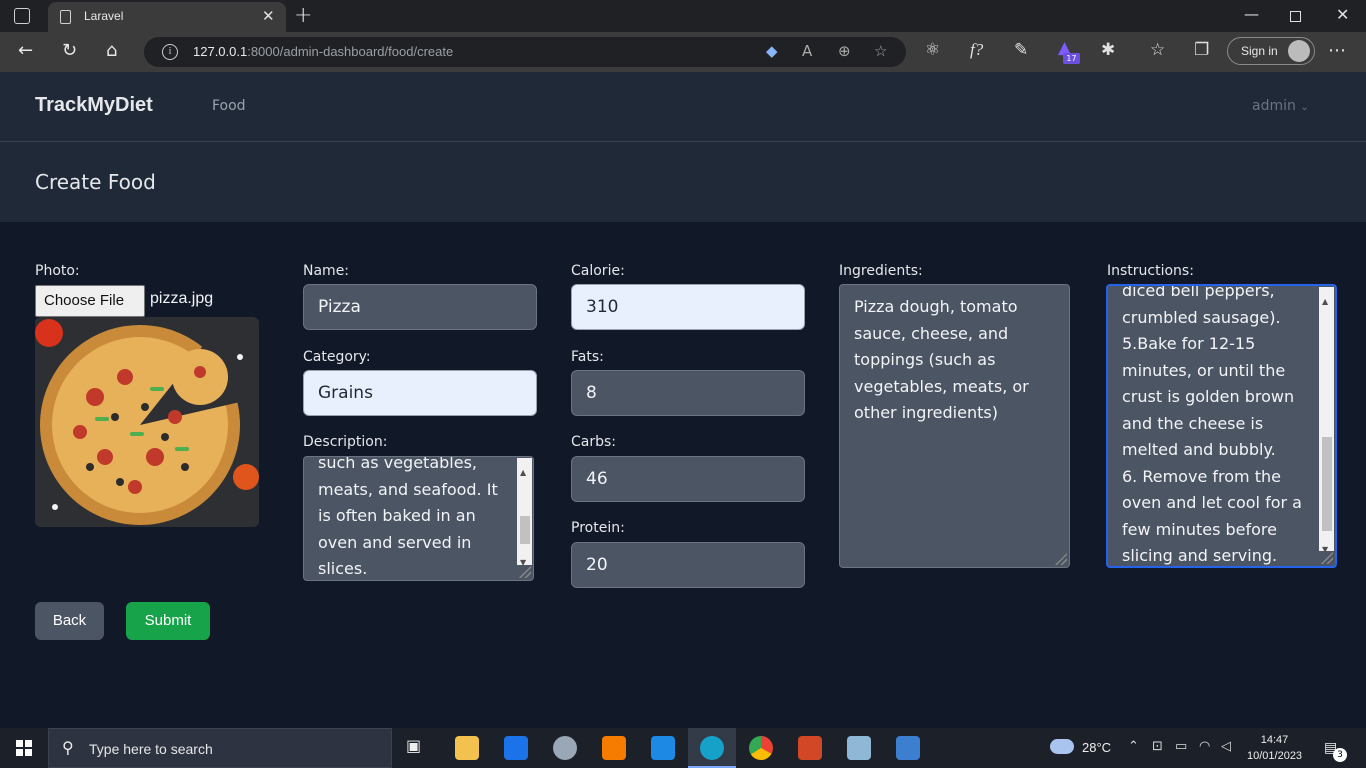 This screenshot has height=768, width=1366. I want to click on nav-link-food: Food, so click(229, 106).